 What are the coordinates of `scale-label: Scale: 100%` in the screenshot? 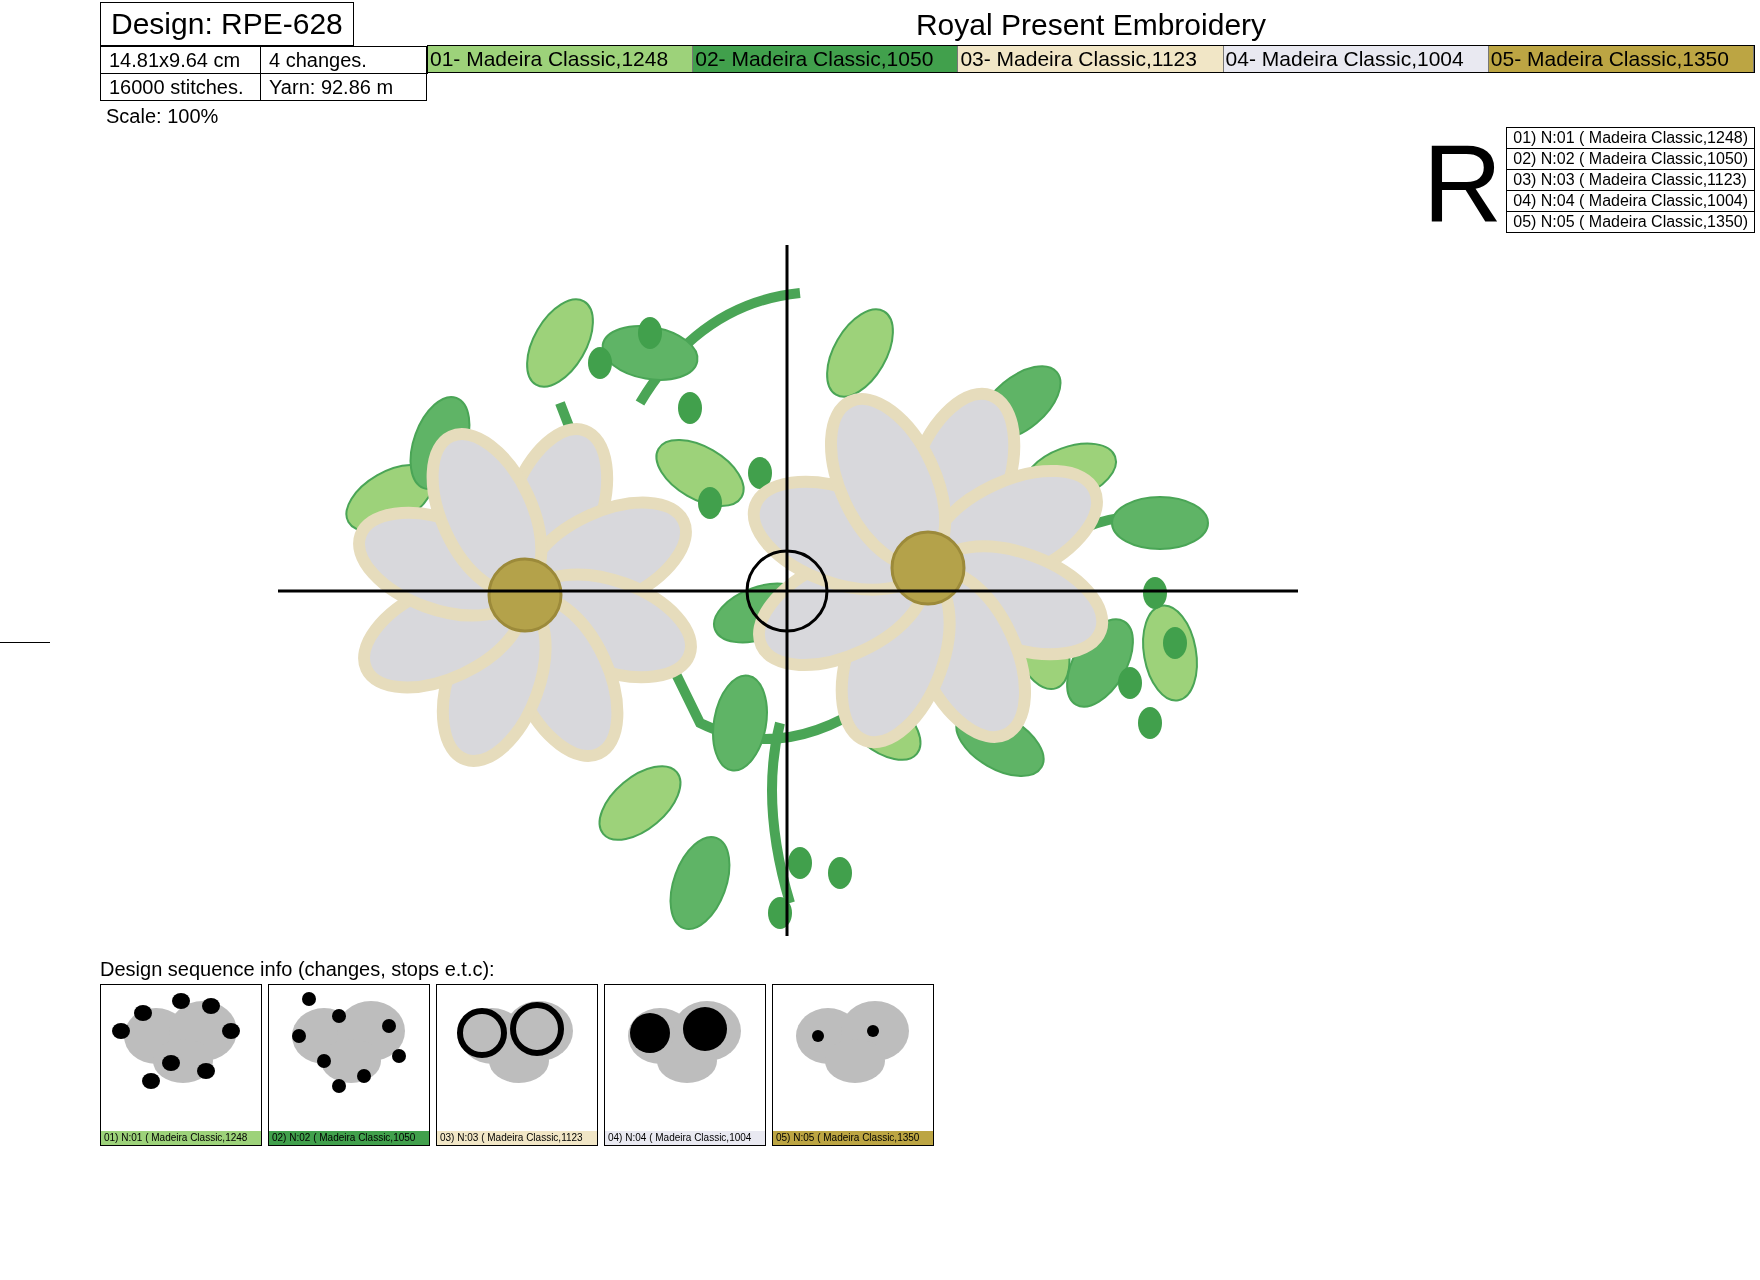 It's located at (162, 117).